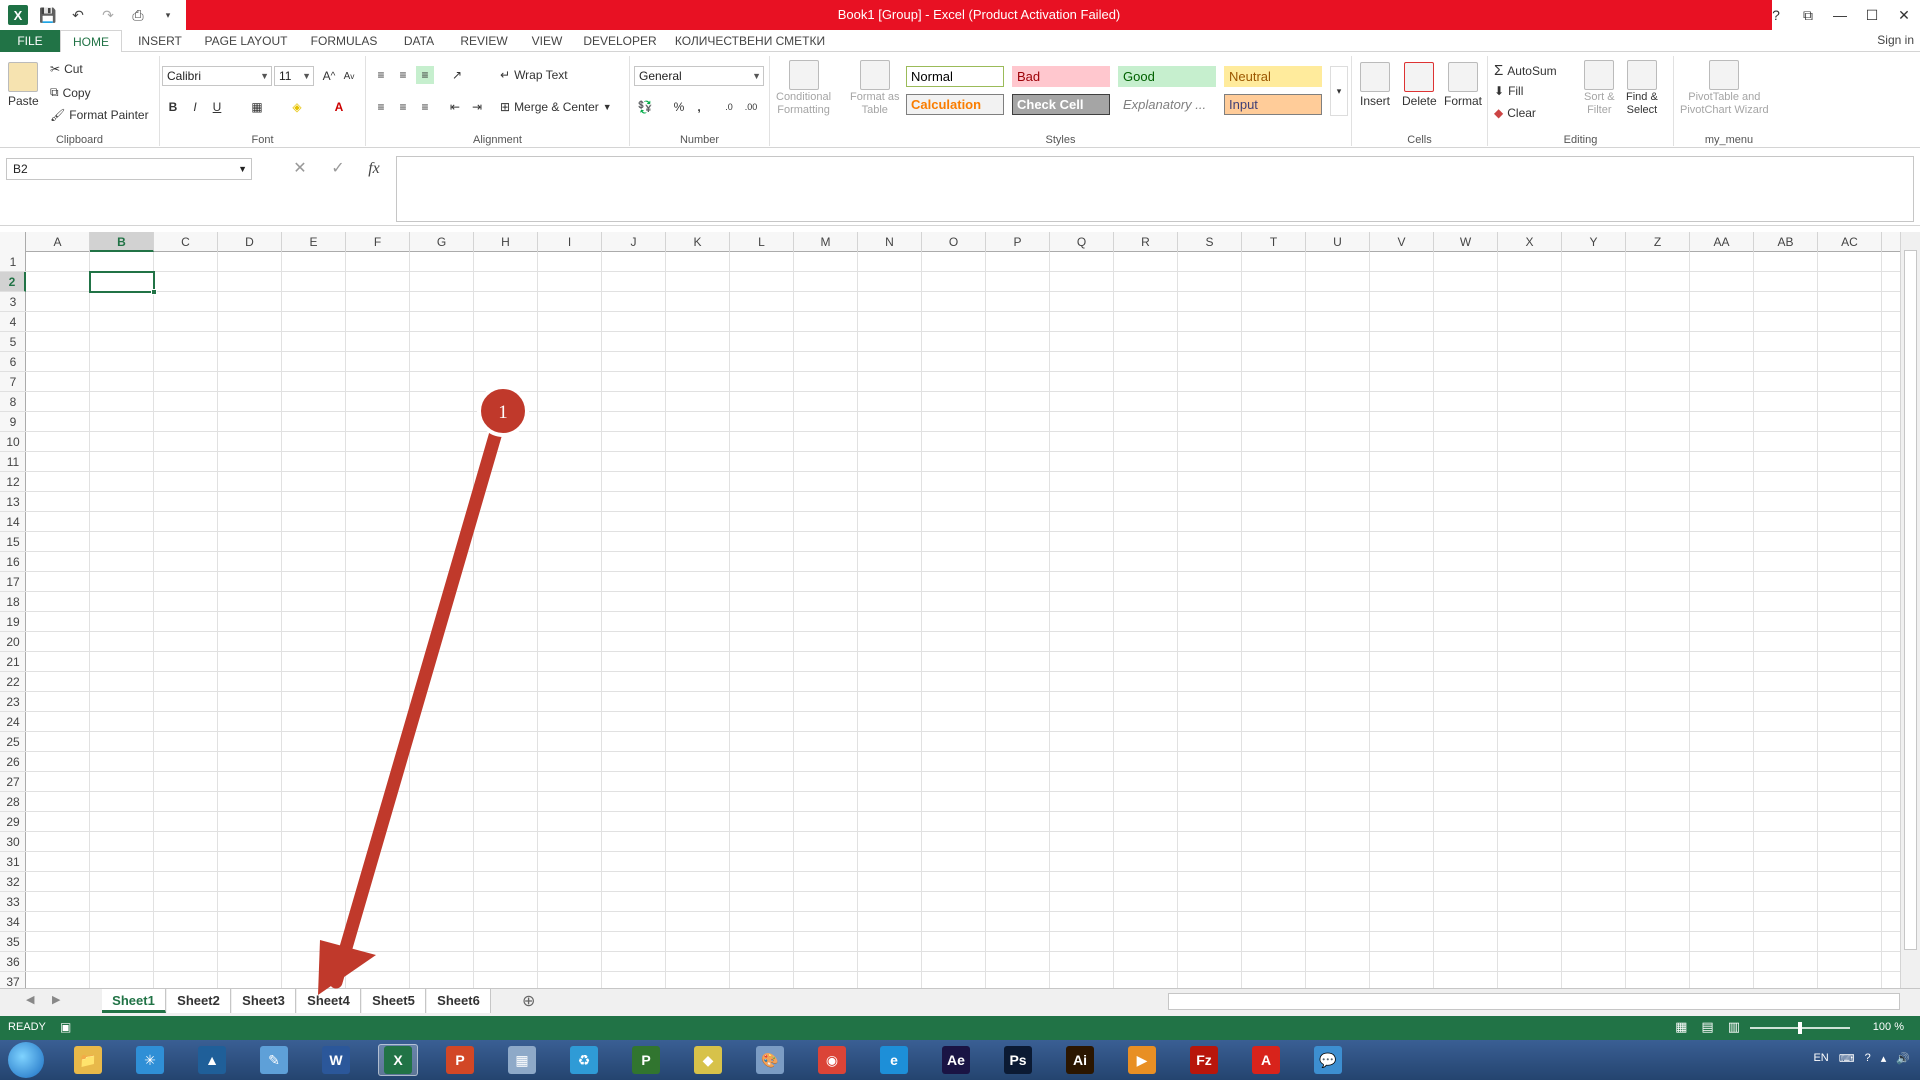  What do you see at coordinates (425, 75) in the screenshot?
I see `align-bottom-icon: ≡` at bounding box center [425, 75].